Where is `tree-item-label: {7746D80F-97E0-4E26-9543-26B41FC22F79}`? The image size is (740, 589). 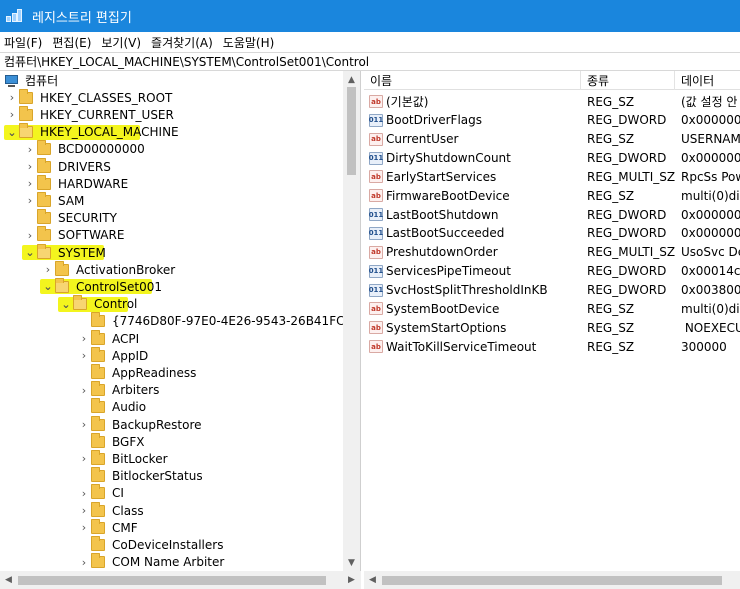 tree-item-label: {7746D80F-97E0-4E26-9543-26B41FC22F79} is located at coordinates (236, 321).